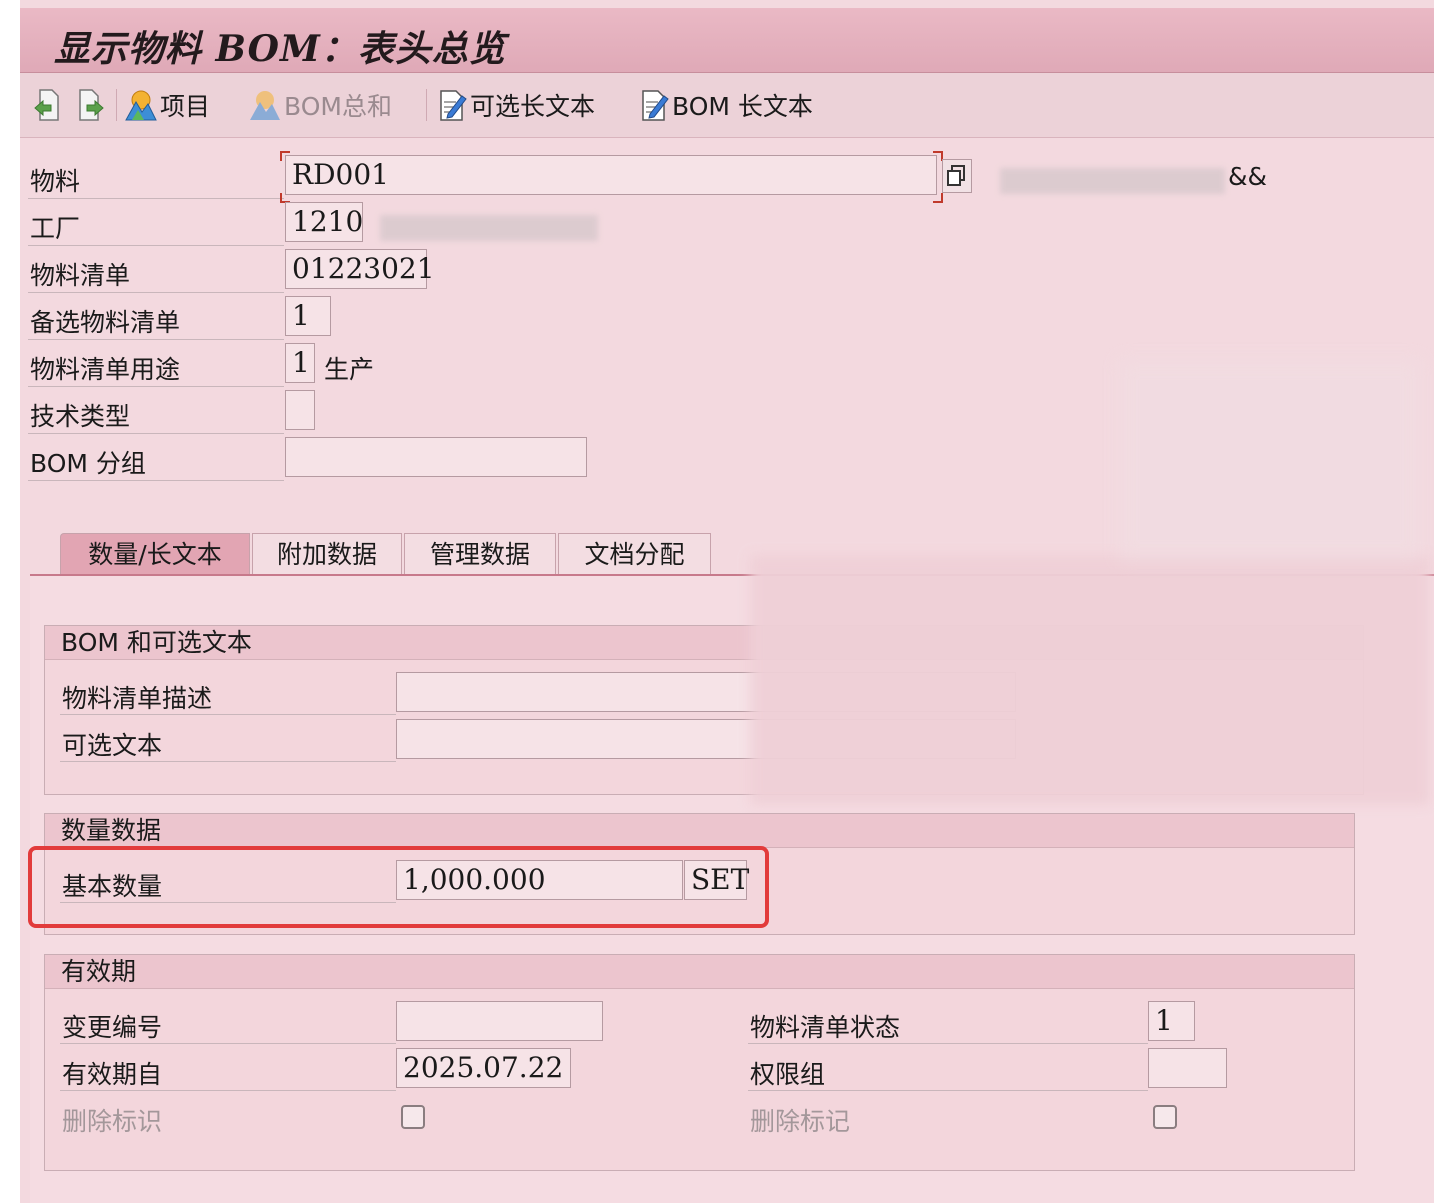 This screenshot has width=1434, height=1203. What do you see at coordinates (360, 269) in the screenshot?
I see `bom-field: 01223021` at bounding box center [360, 269].